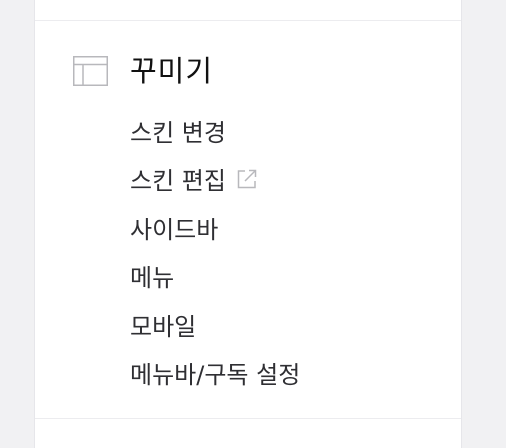  I want to click on menu-item-label: 메뉴바/구독 설정, so click(215, 375).